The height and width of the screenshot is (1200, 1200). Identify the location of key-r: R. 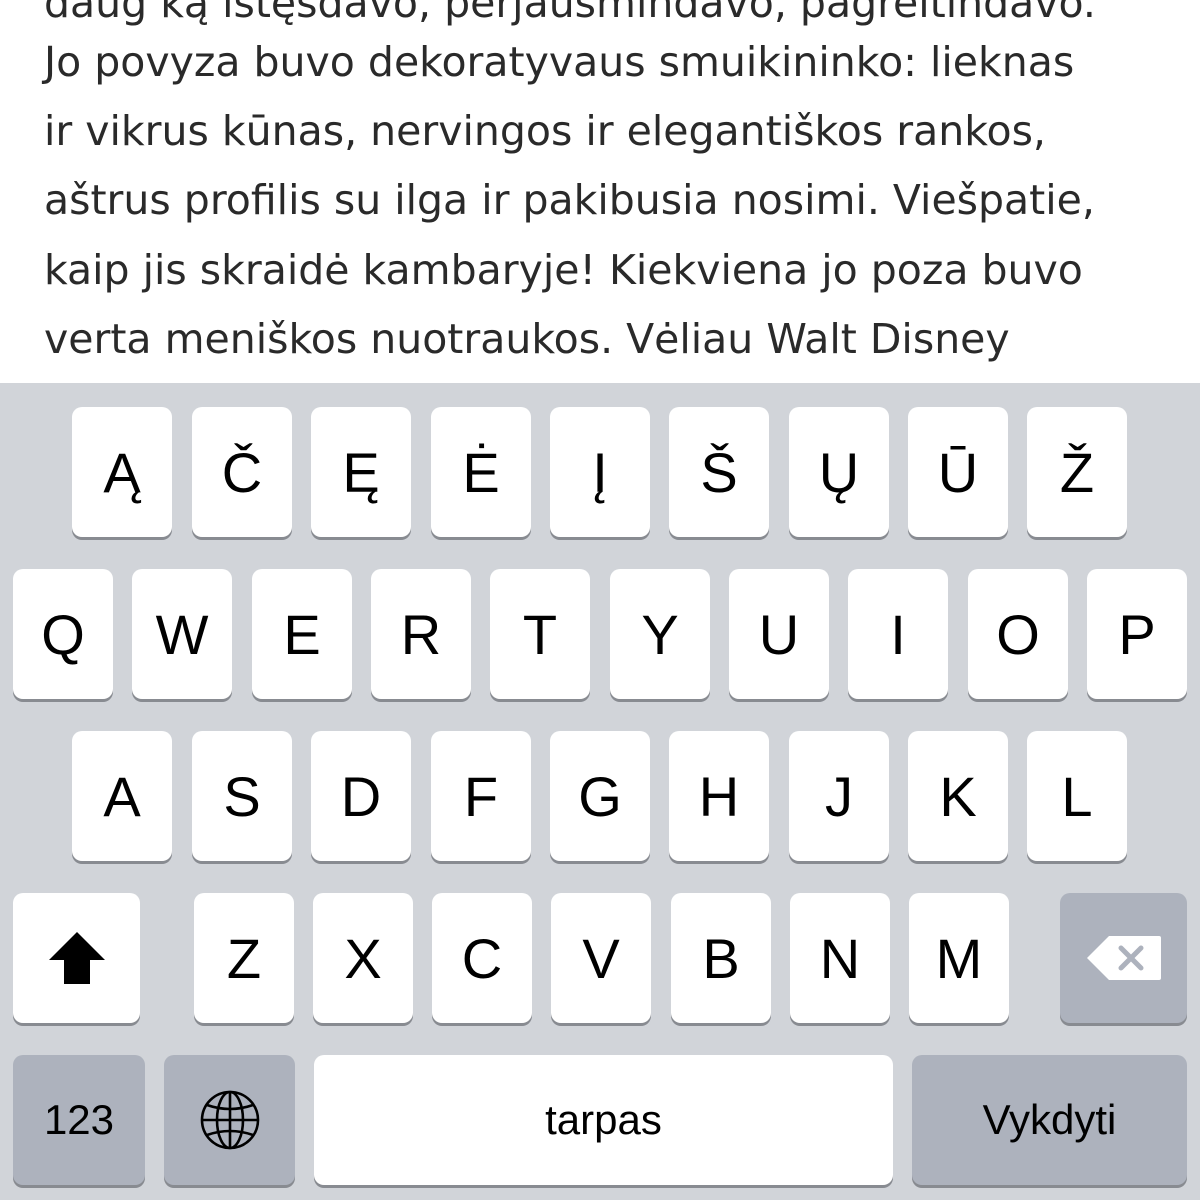
(421, 634).